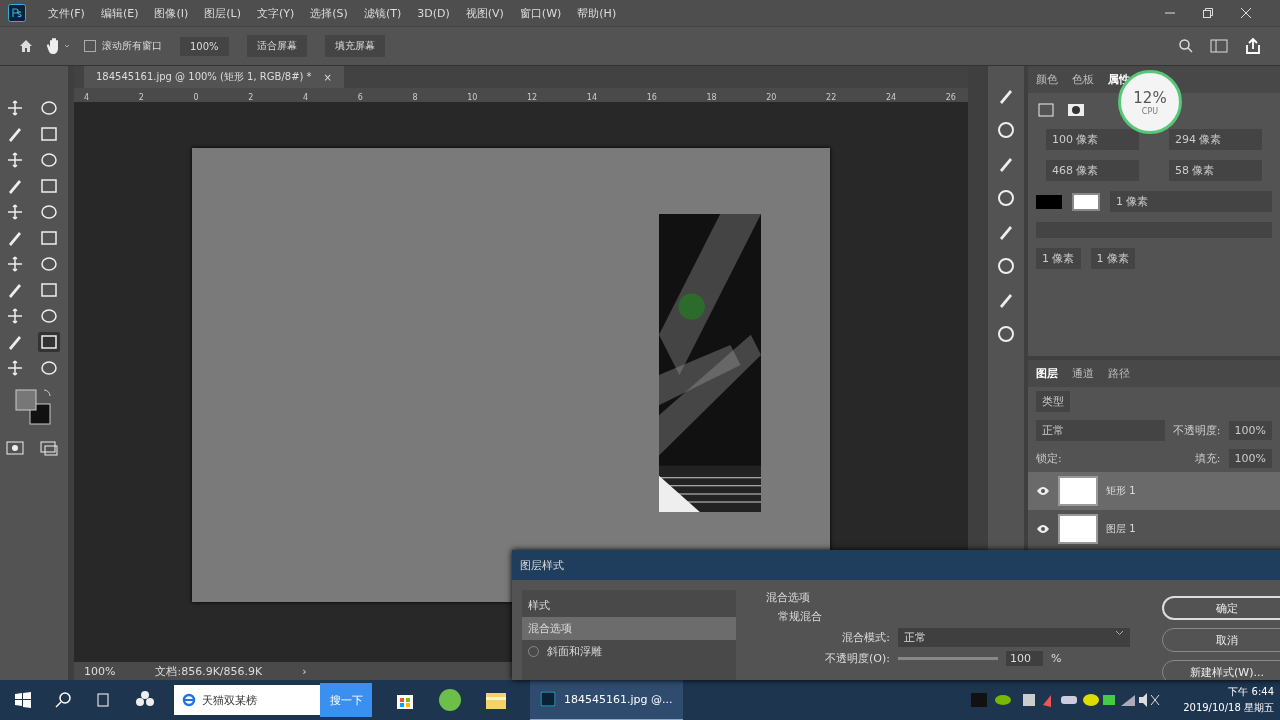  What do you see at coordinates (711, 97) in the screenshot?
I see `ruler-number: 18` at bounding box center [711, 97].